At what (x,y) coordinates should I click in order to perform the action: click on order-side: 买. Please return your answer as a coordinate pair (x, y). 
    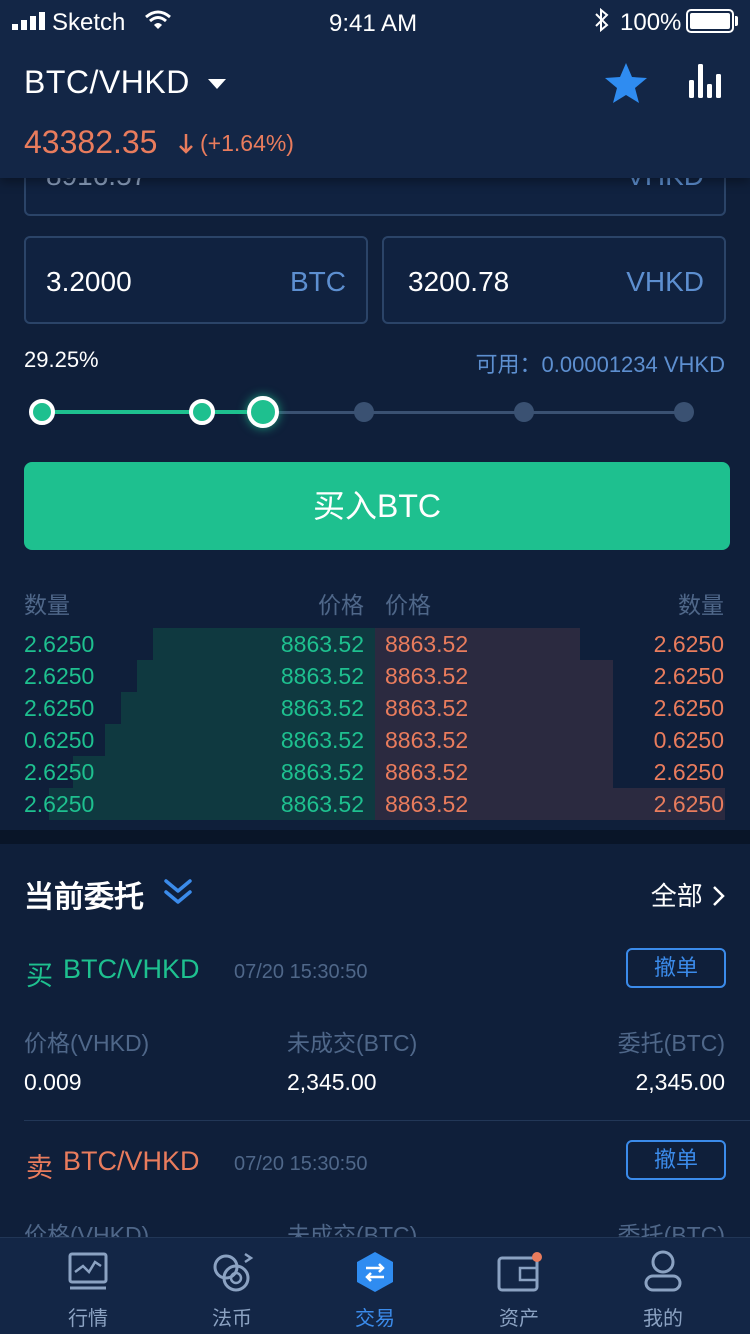
    Looking at the image, I should click on (39, 976).